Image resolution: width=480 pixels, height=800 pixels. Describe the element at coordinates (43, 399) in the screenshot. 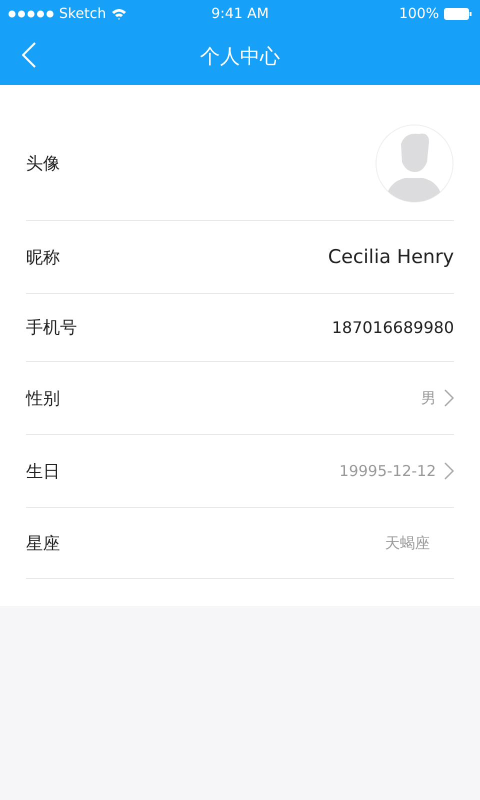

I see `field-label: 性别` at that location.